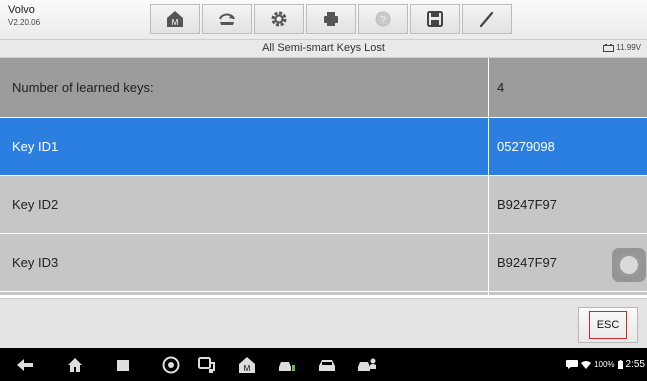 The width and height of the screenshot is (647, 381). I want to click on chrome-icon, so click(171, 365).